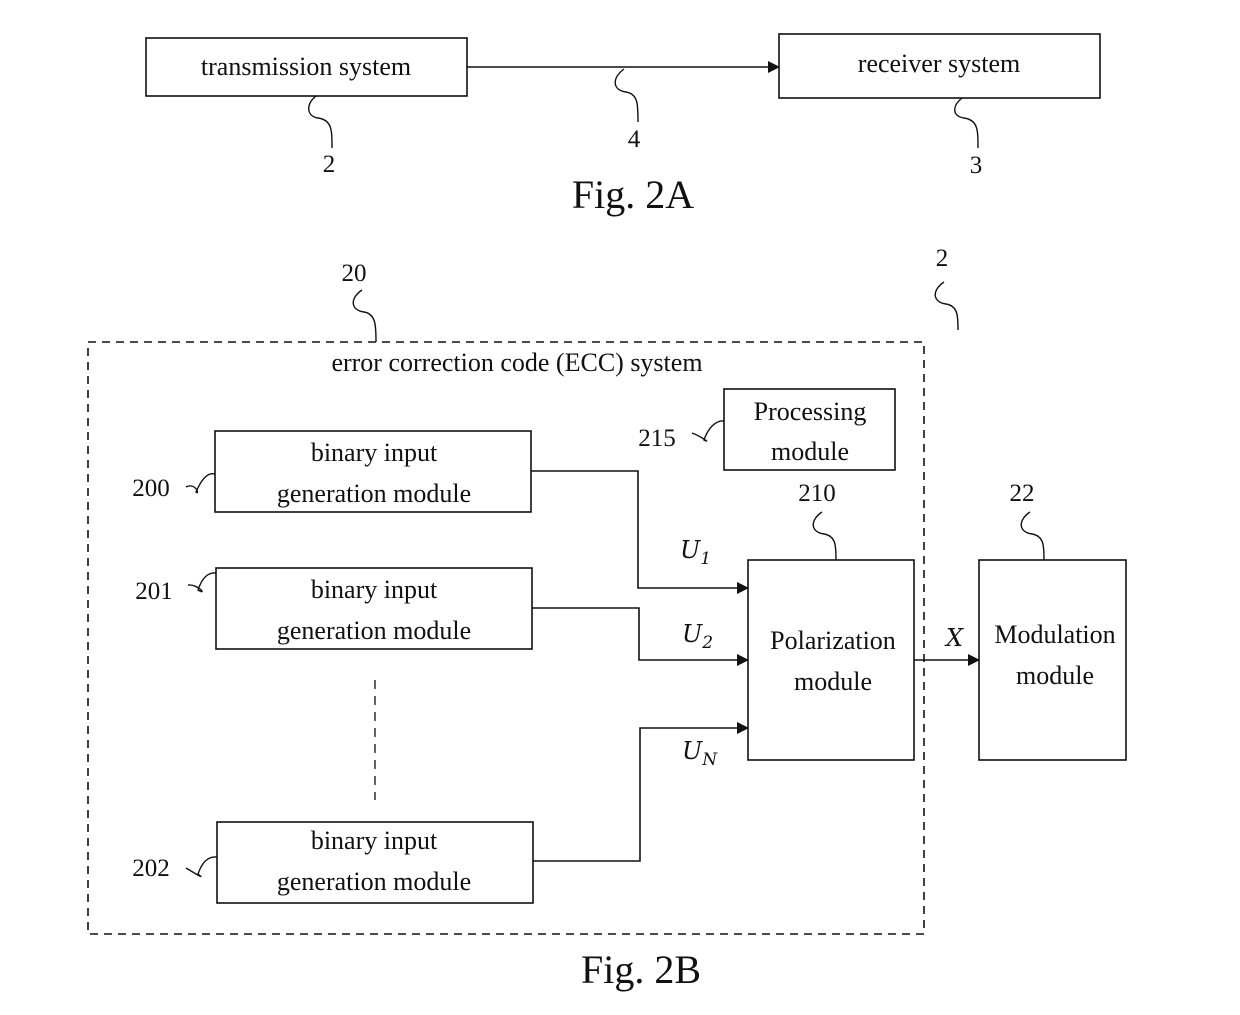 Image resolution: width=1240 pixels, height=1015 pixels. Describe the element at coordinates (833, 640) in the screenshot. I see `polarization-module-label-line1: Polarization` at that location.